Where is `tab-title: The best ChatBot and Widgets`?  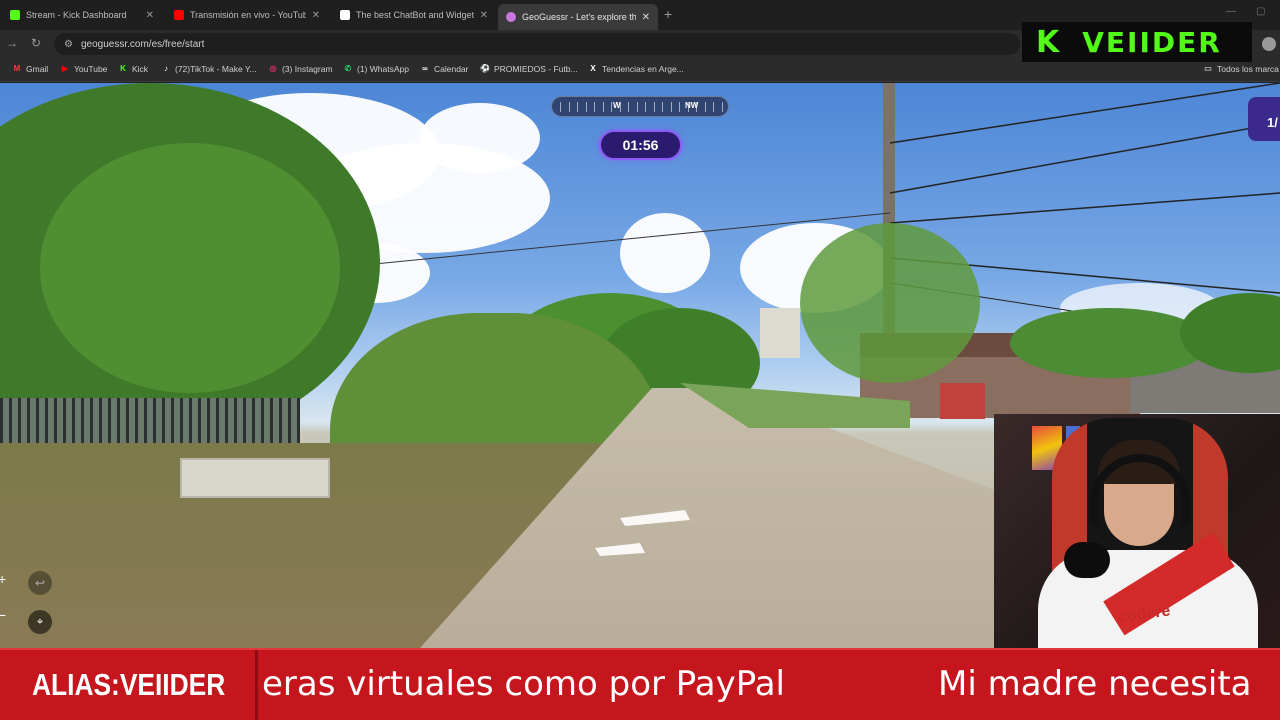 tab-title: The best ChatBot and Widgets is located at coordinates (415, 15).